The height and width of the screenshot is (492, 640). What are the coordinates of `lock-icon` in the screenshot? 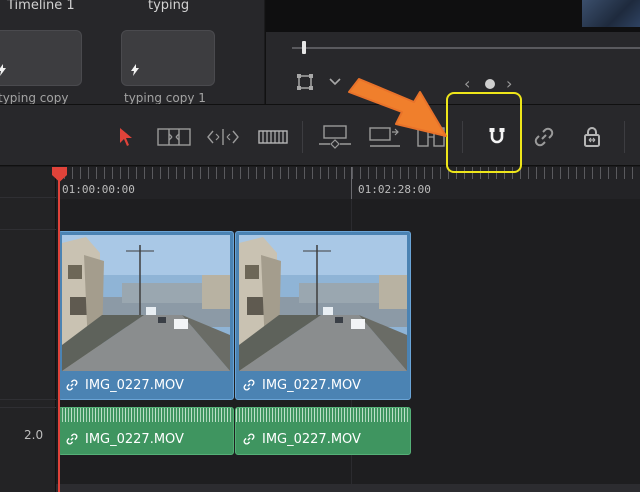 It's located at (592, 137).